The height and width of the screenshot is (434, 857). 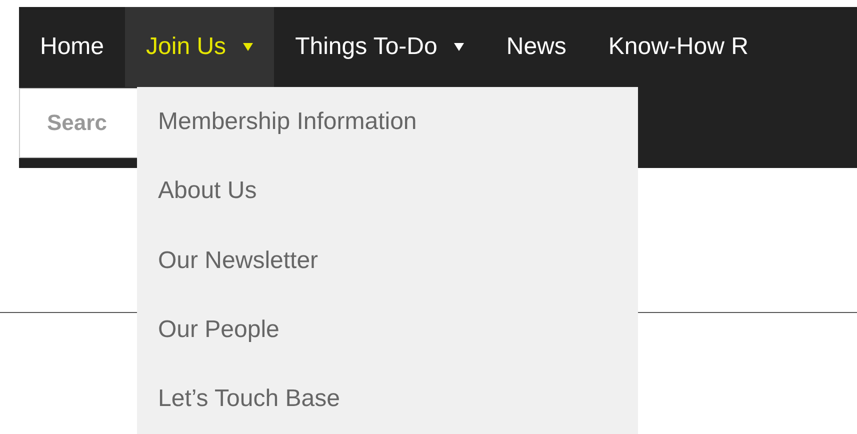 What do you see at coordinates (72, 47) in the screenshot?
I see `nav-tab: Home` at bounding box center [72, 47].